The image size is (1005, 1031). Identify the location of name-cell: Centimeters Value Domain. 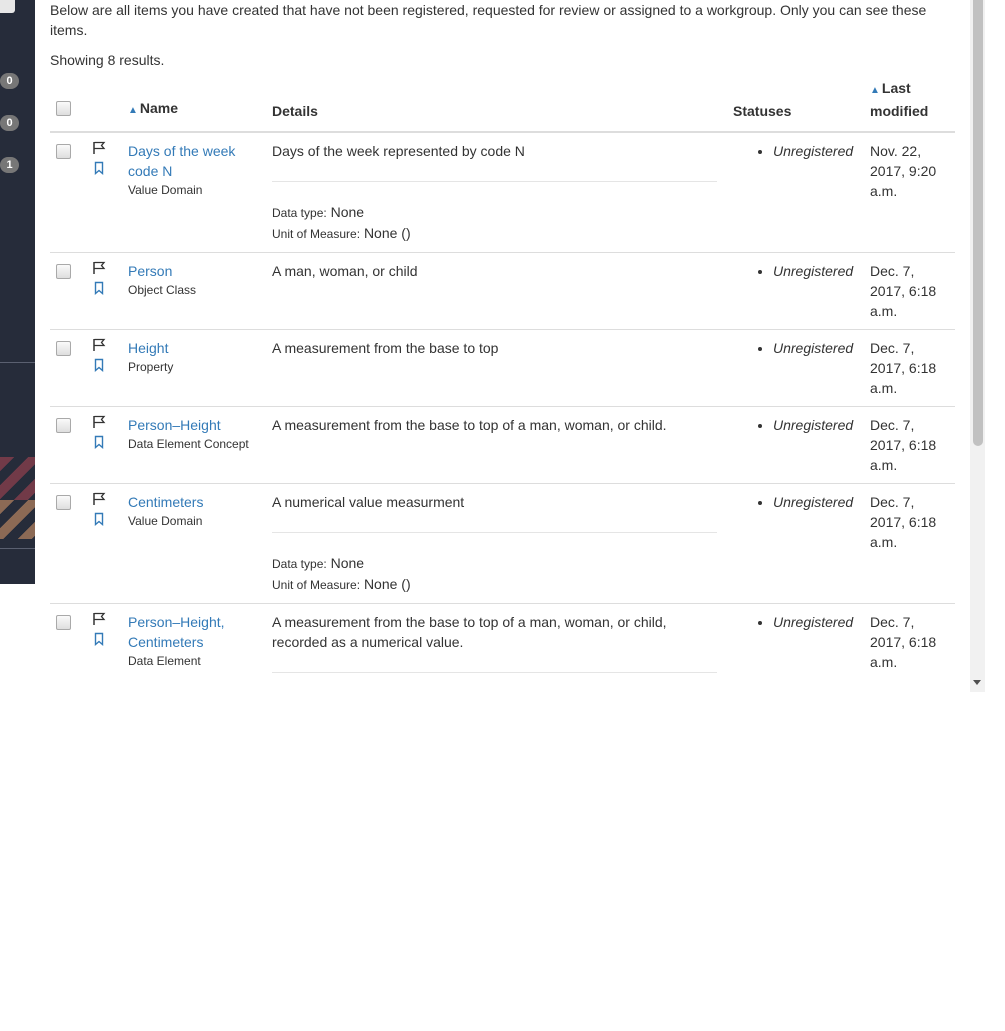
(192, 543).